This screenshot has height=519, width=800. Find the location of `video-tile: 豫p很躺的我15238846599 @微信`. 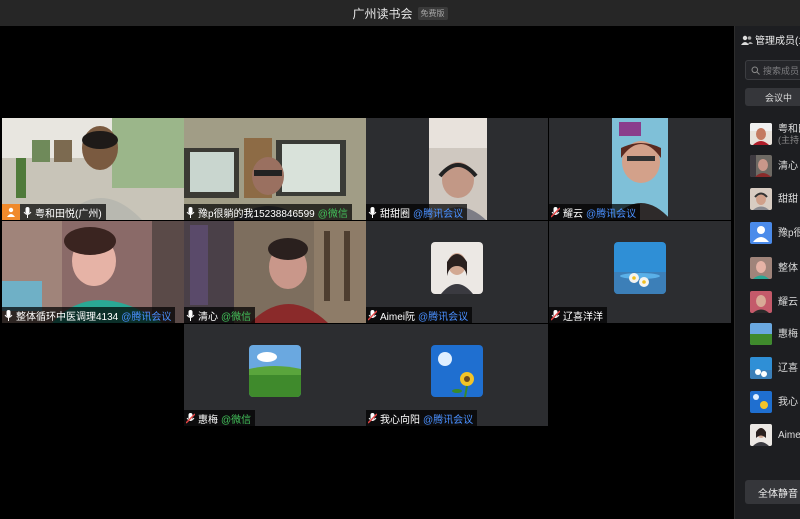

video-tile: 豫p很躺的我15238846599 @微信 is located at coordinates (275, 169).